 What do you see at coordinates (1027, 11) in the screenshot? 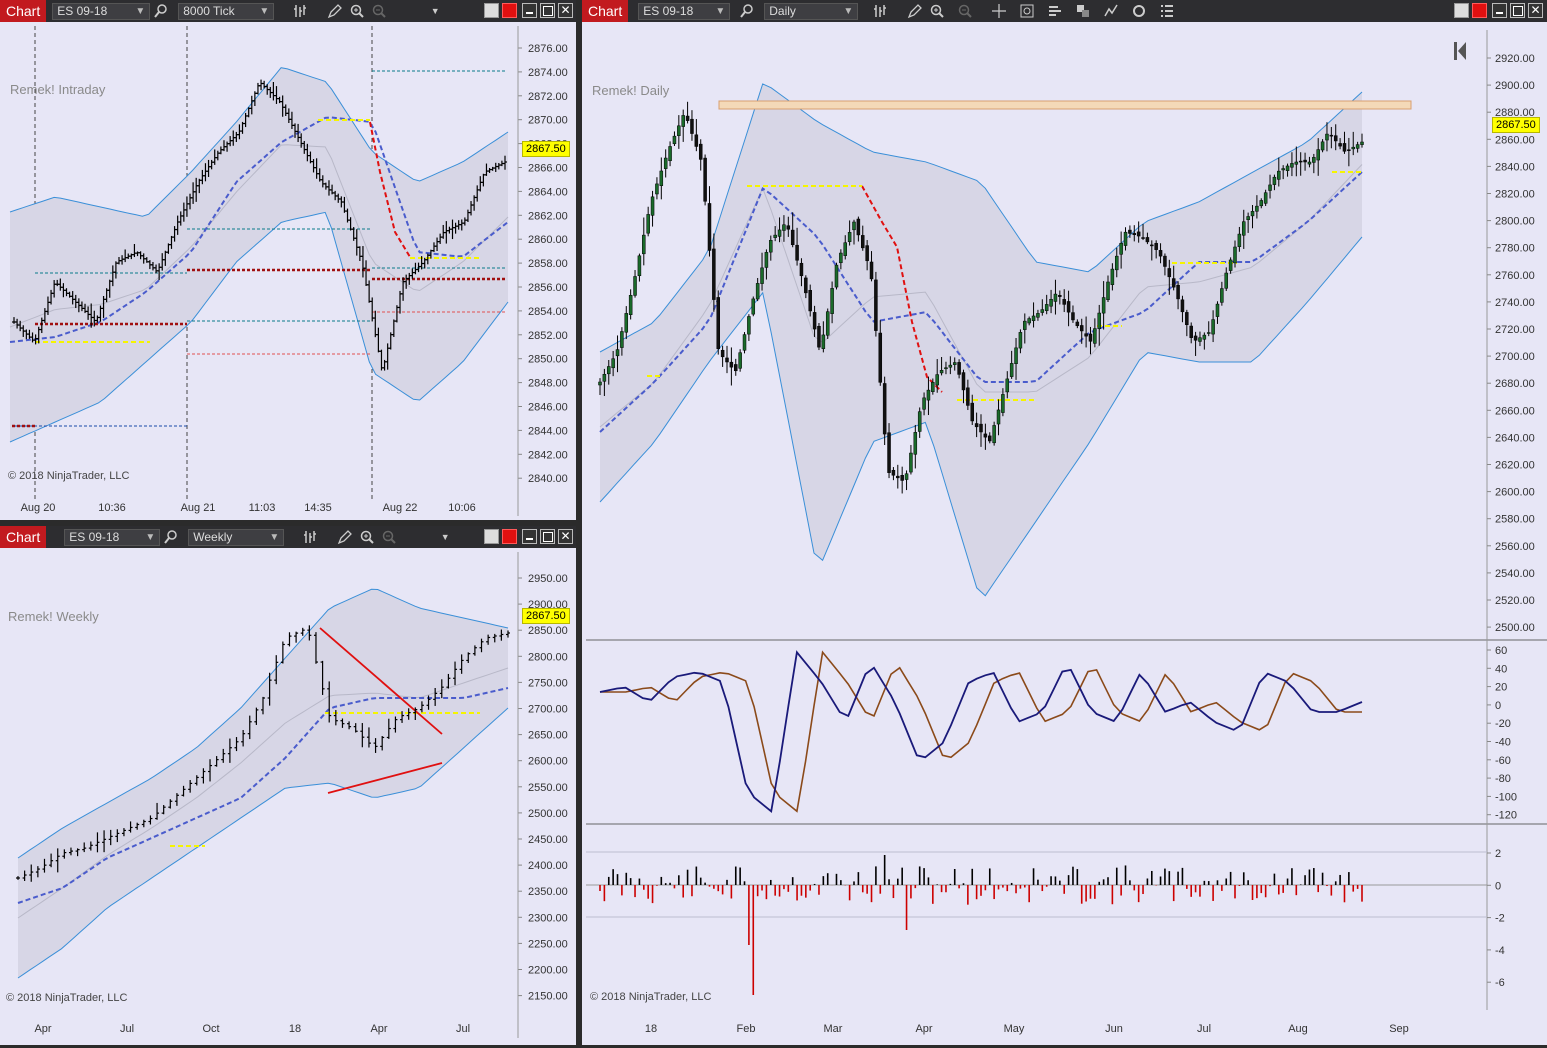
I see `data-box-icon` at bounding box center [1027, 11].